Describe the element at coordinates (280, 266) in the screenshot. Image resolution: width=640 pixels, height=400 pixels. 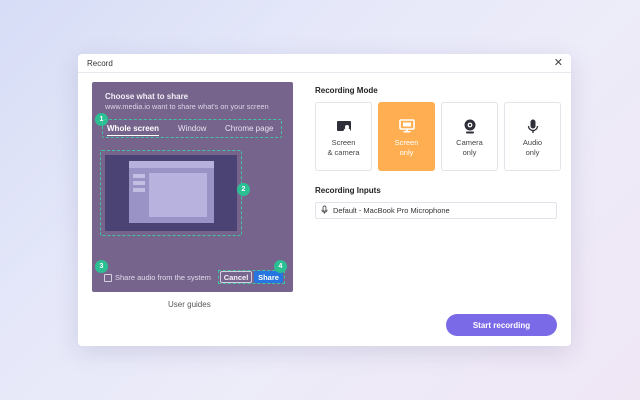
I see `step-badge-4: 4` at that location.